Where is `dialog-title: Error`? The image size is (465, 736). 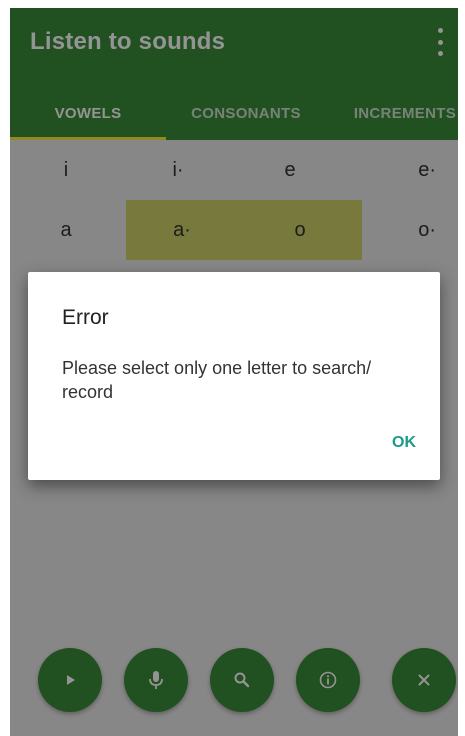
dialog-title: Error is located at coordinates (85, 317).